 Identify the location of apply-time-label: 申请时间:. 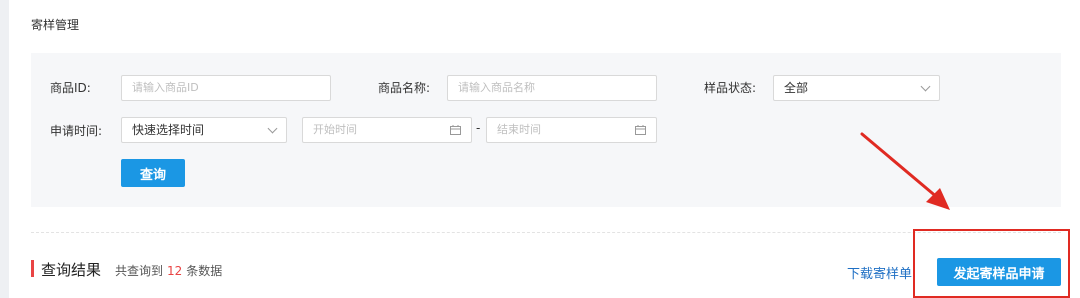
(76, 131).